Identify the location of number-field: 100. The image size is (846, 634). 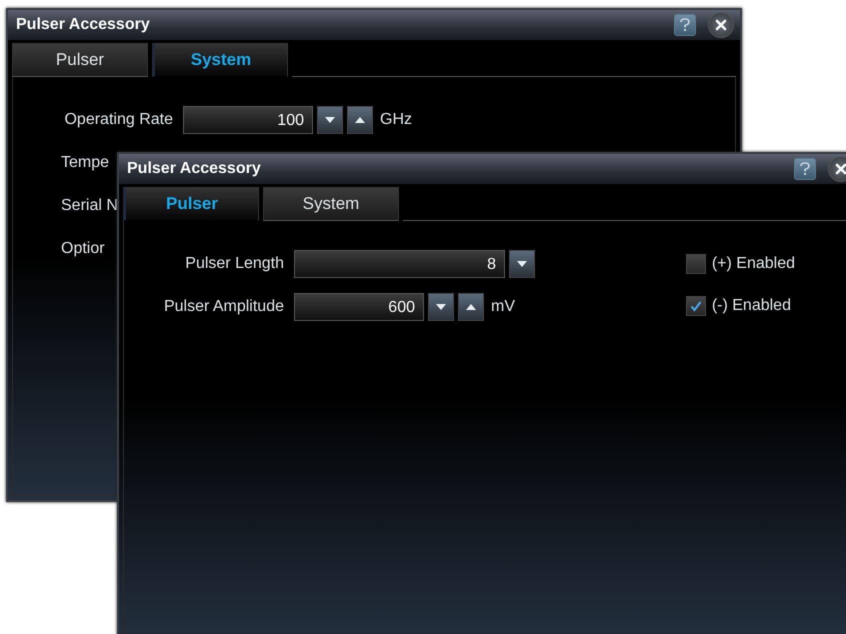
(248, 120).